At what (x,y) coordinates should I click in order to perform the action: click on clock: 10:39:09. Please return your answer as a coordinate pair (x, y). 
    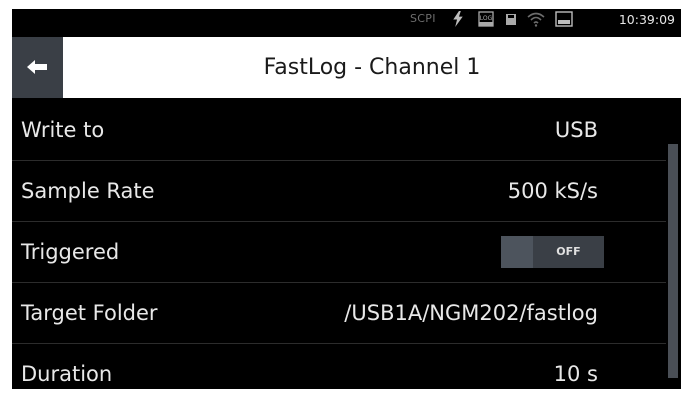
    Looking at the image, I should click on (646, 19).